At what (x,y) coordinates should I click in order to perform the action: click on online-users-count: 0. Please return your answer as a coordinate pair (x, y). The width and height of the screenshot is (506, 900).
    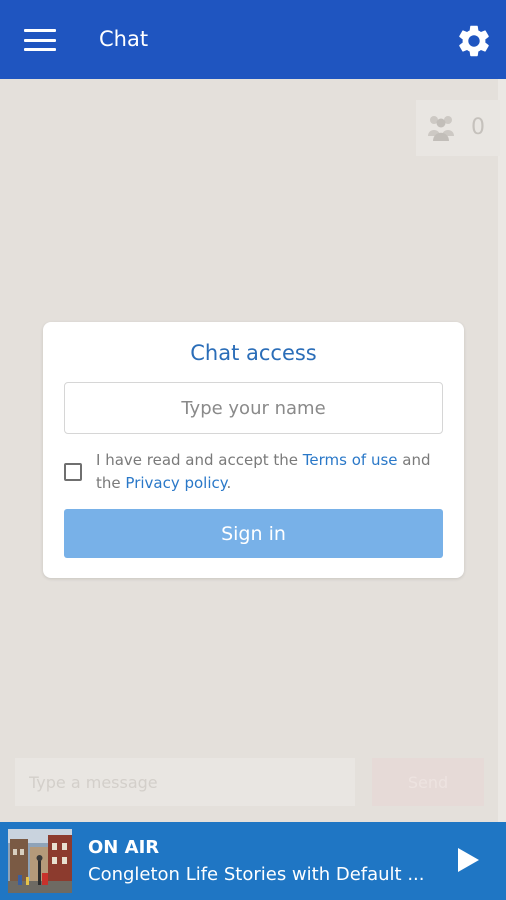
    Looking at the image, I should click on (478, 127).